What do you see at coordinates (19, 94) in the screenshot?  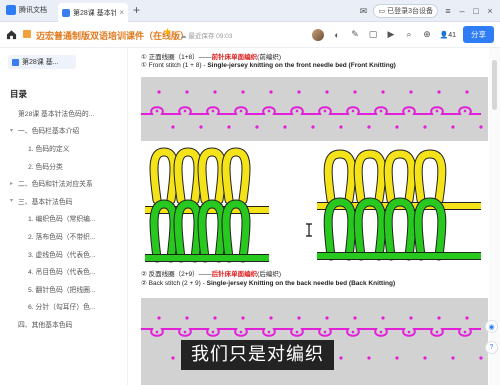 I see `outline-heading: 目录` at bounding box center [19, 94].